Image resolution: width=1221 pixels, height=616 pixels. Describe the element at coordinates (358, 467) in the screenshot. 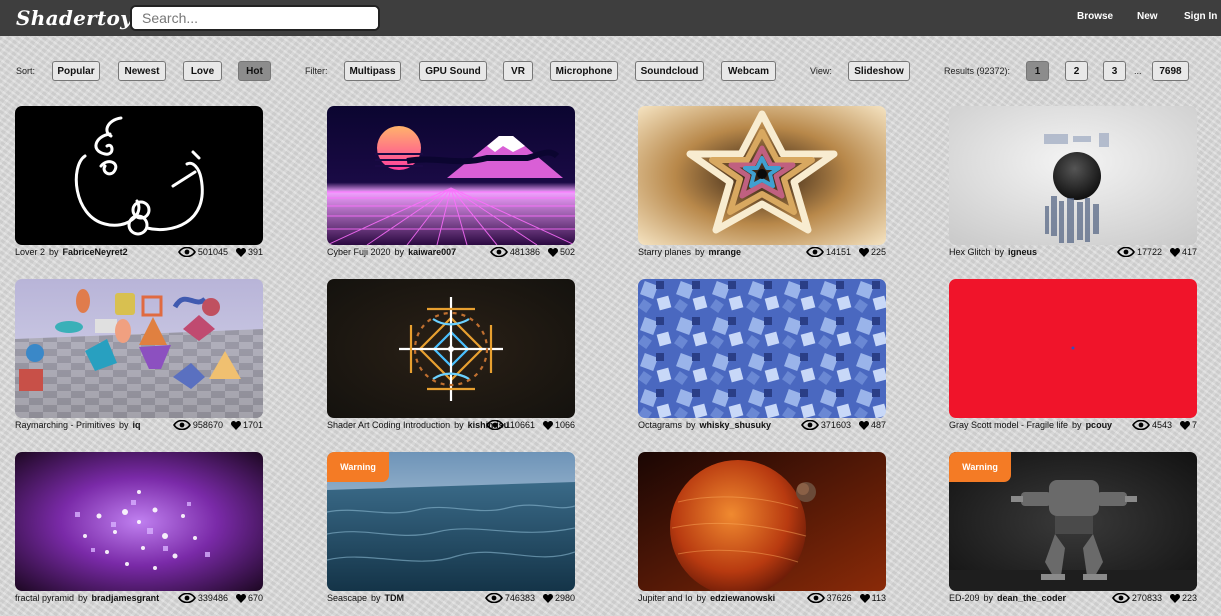

I see `warning-badge: Warning` at that location.